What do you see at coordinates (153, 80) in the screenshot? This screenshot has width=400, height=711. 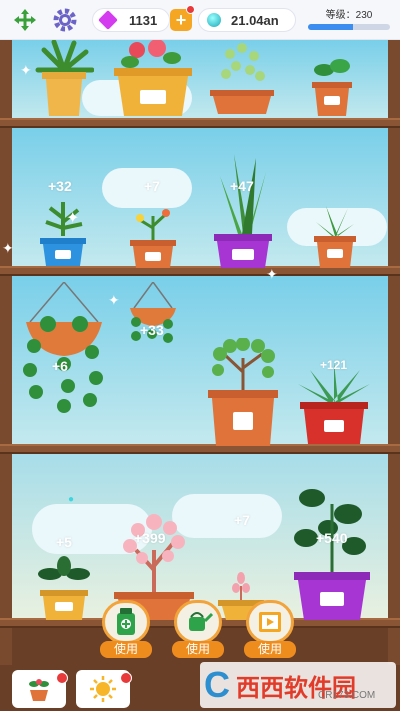 I see `plant-flower-pot` at bounding box center [153, 80].